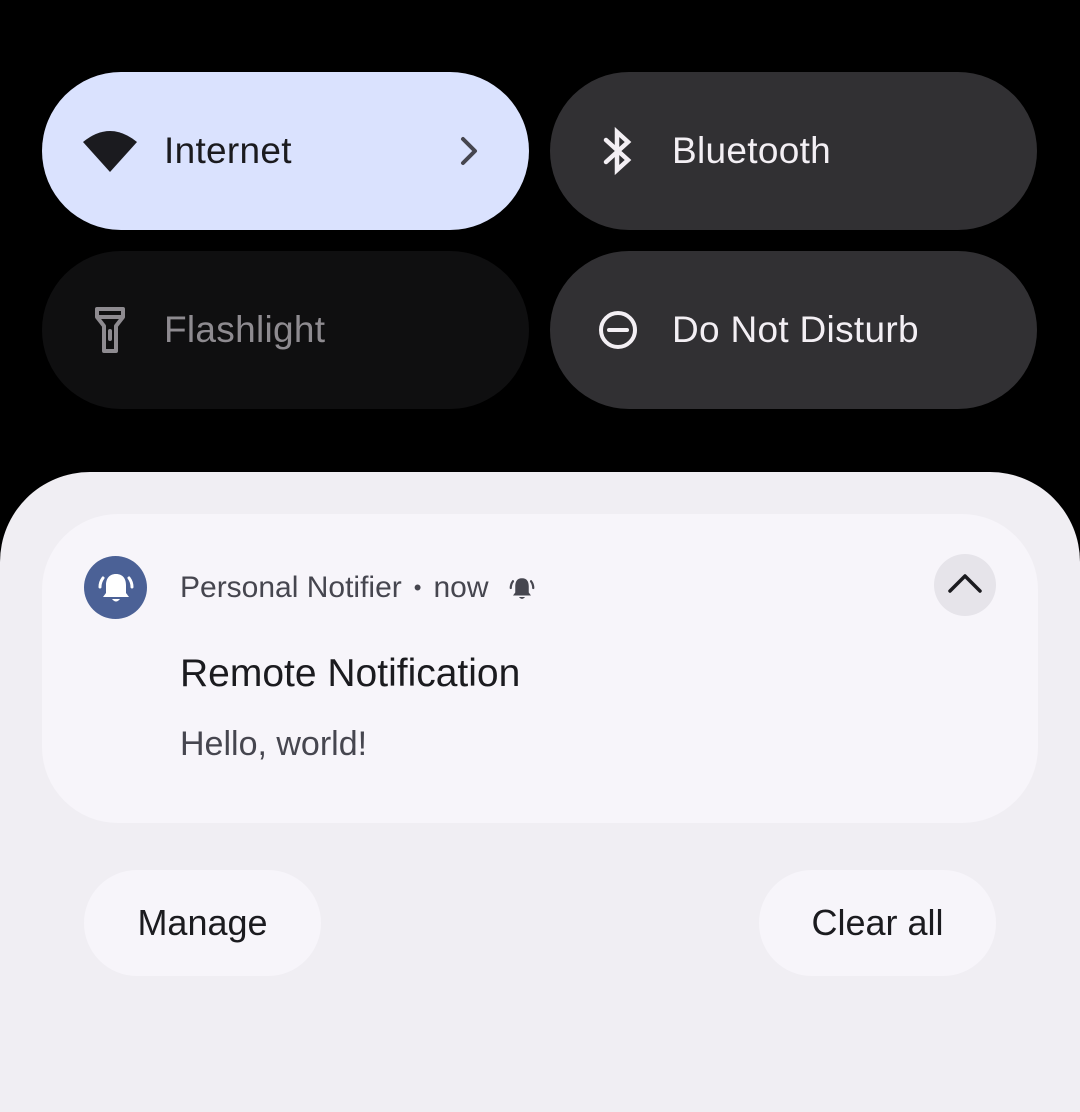 The image size is (1080, 1112). I want to click on manage-button: Manage, so click(202, 923).